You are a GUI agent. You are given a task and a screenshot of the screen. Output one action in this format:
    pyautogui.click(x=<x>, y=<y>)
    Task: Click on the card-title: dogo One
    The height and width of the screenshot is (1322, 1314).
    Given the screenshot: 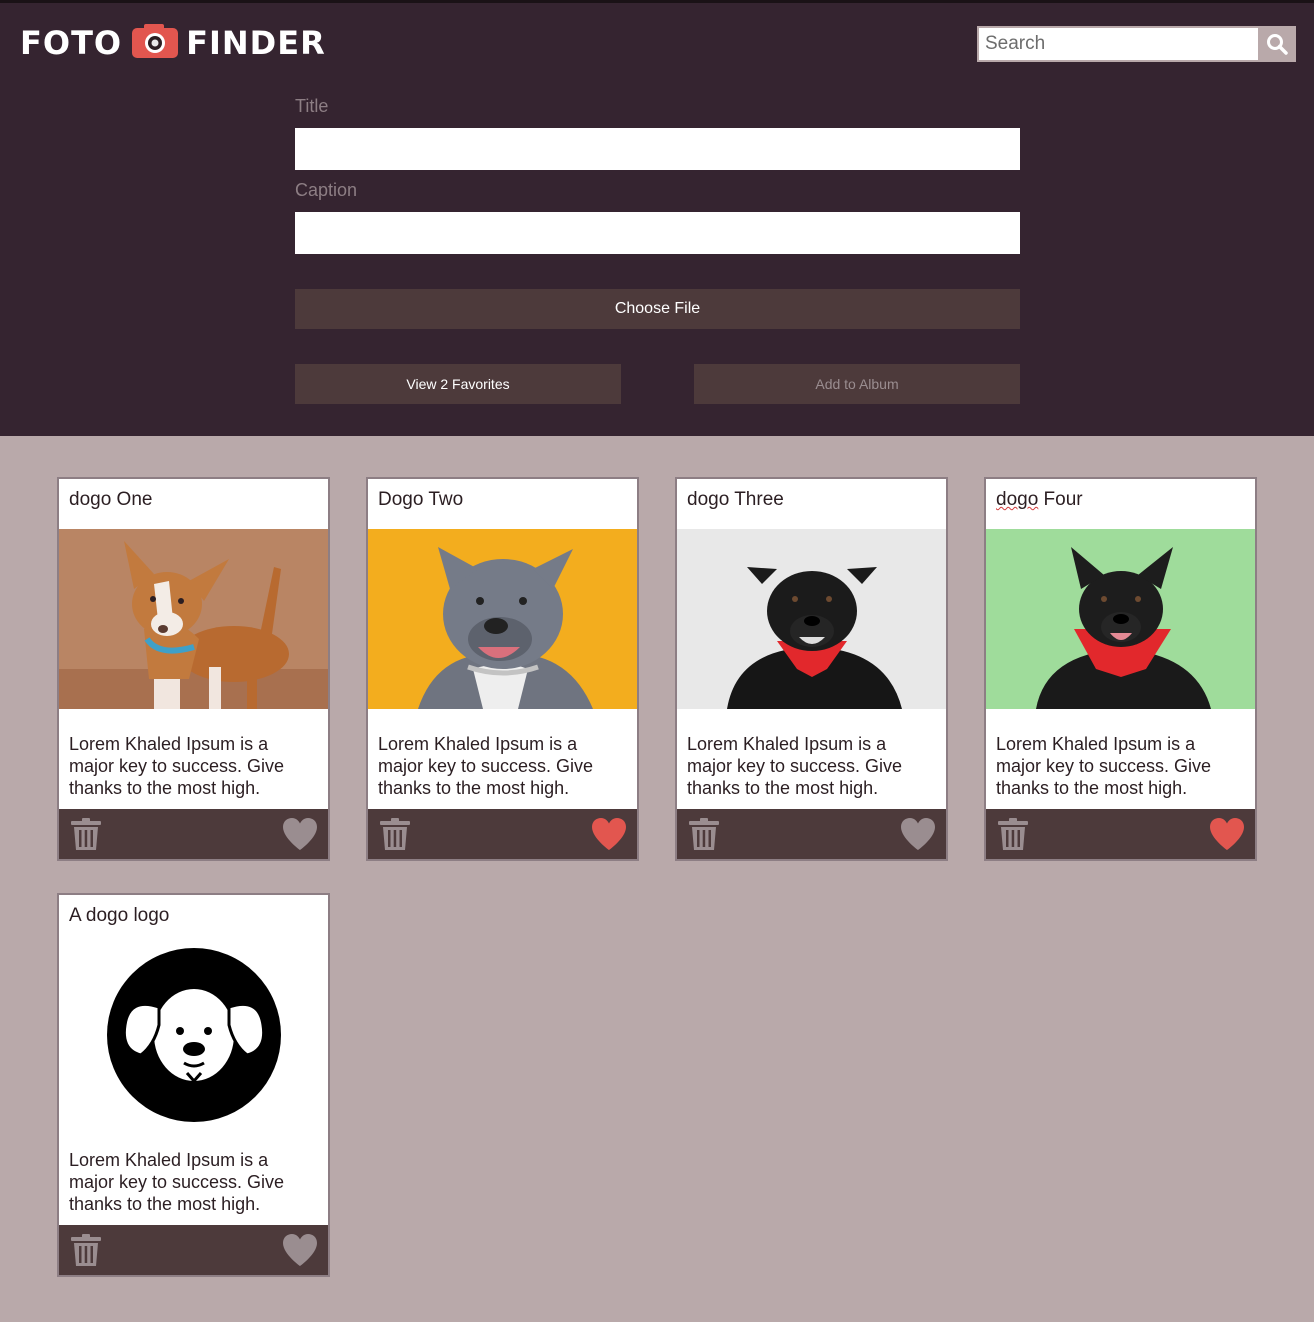 What is the action you would take?
    pyautogui.click(x=193, y=504)
    